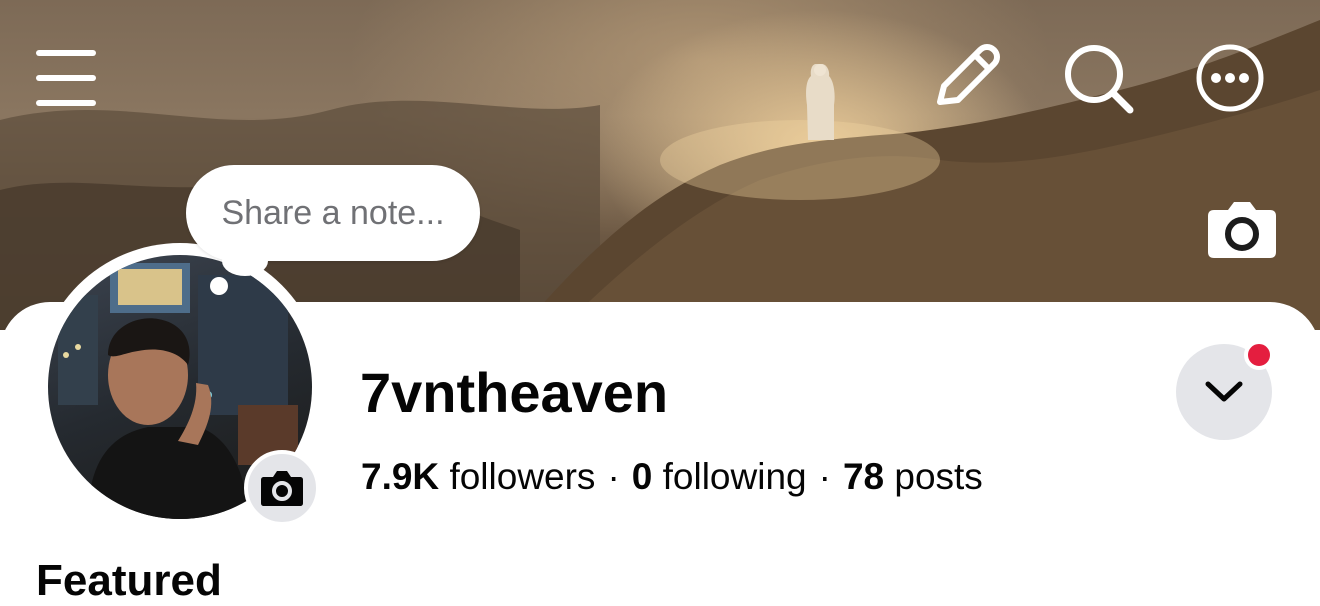 Image resolution: width=1320 pixels, height=606 pixels. I want to click on note-bubble-tail-dot, so click(219, 286).